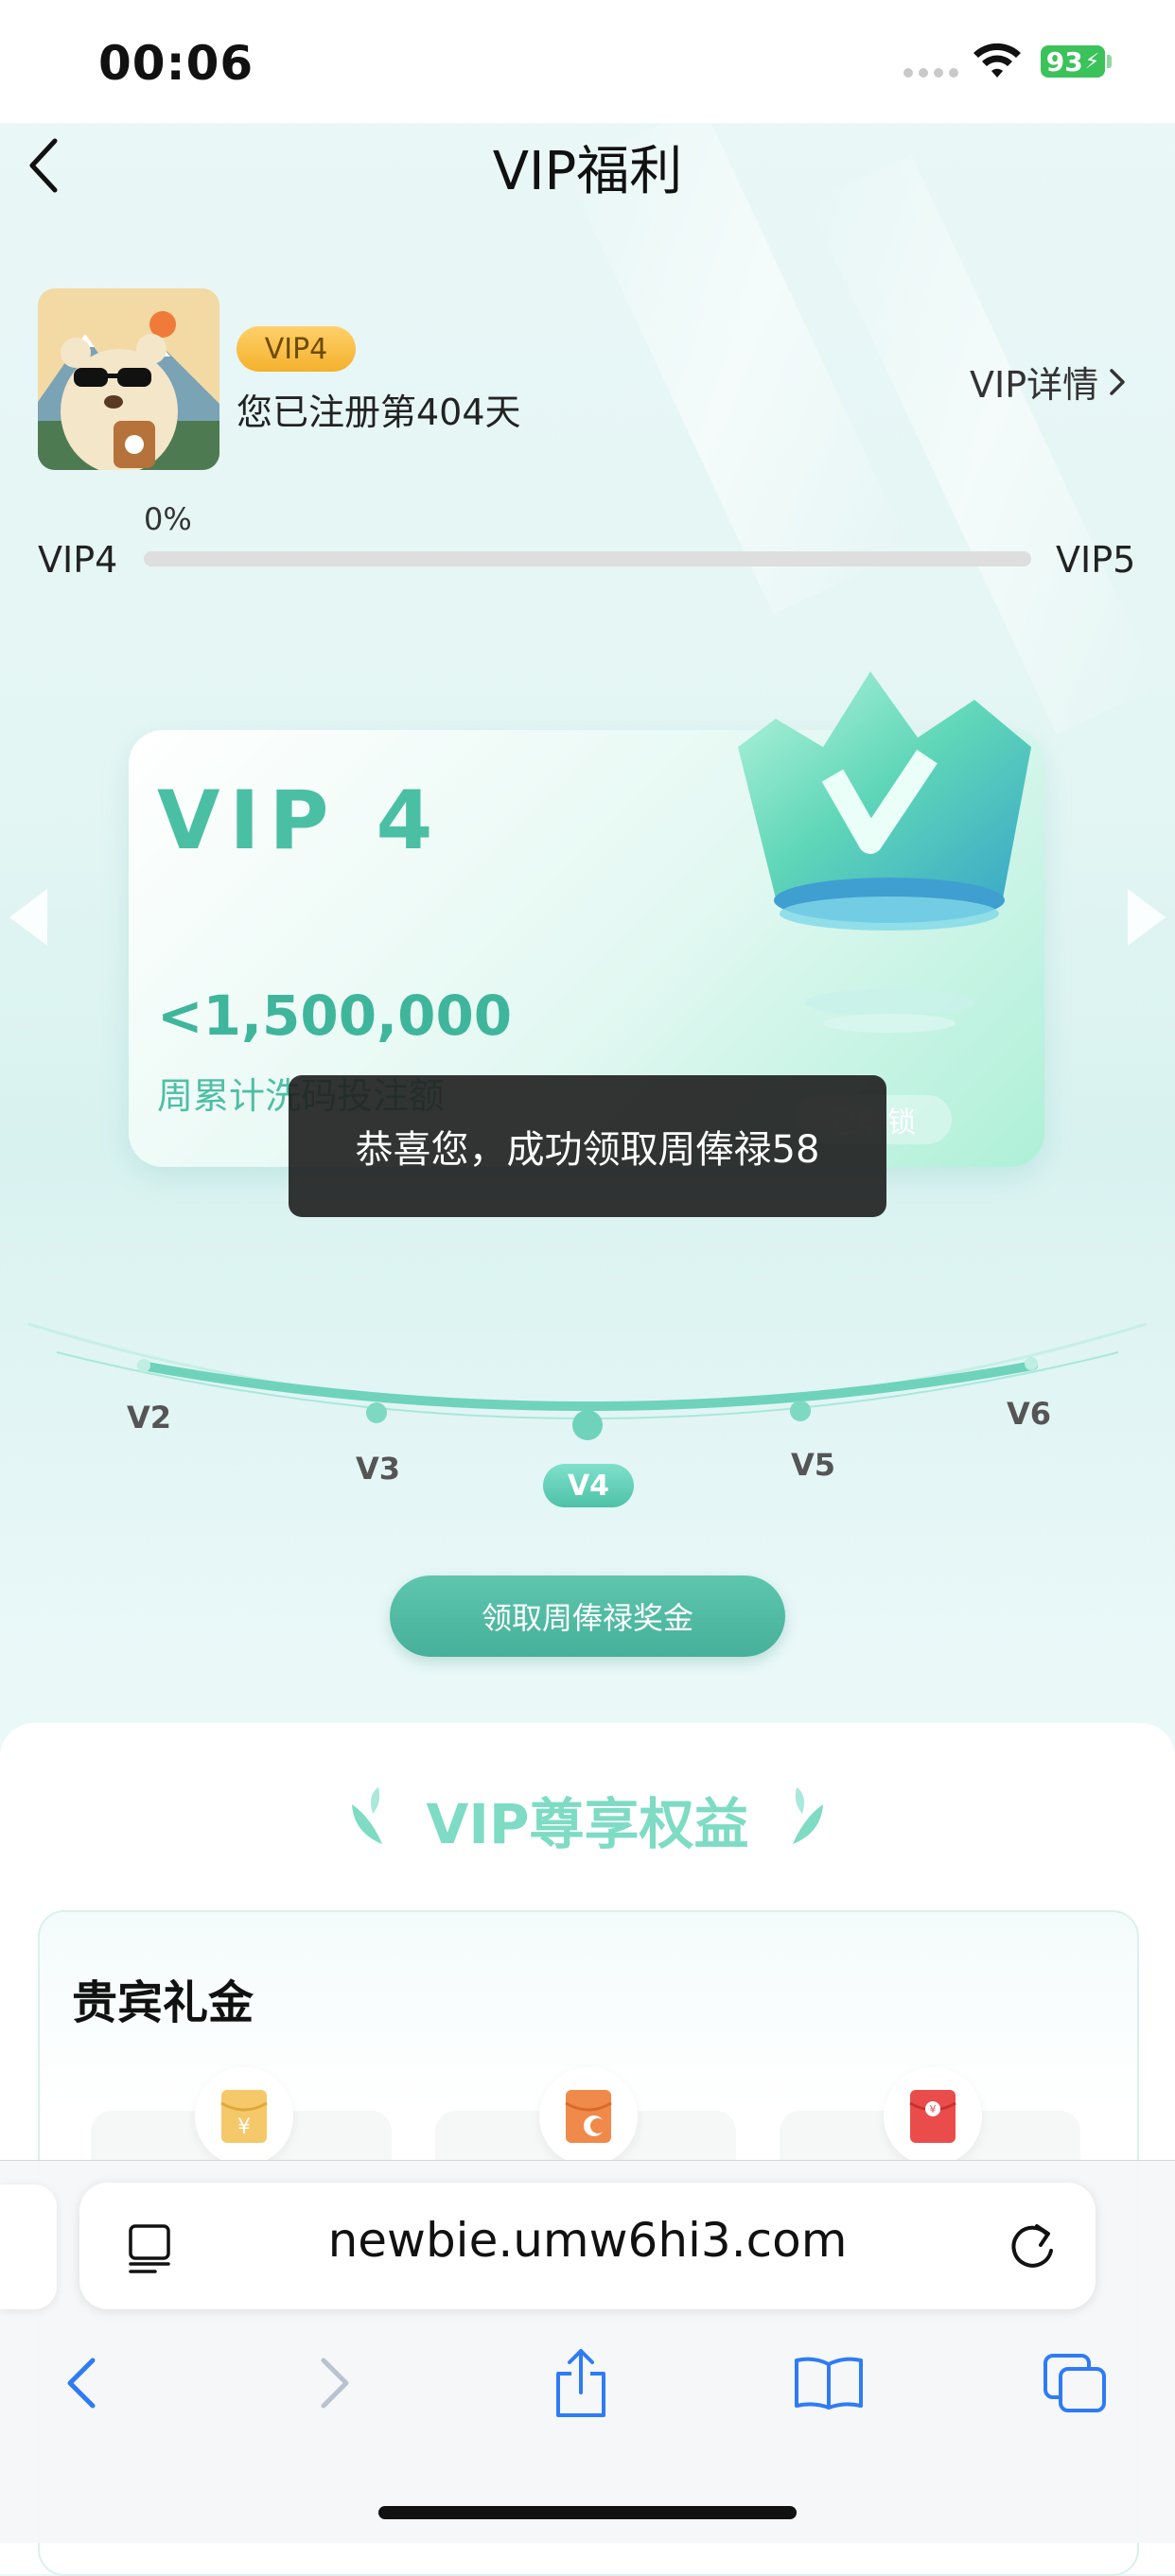 The width and height of the screenshot is (1175, 2576). I want to click on browser-back-button, so click(81, 2383).